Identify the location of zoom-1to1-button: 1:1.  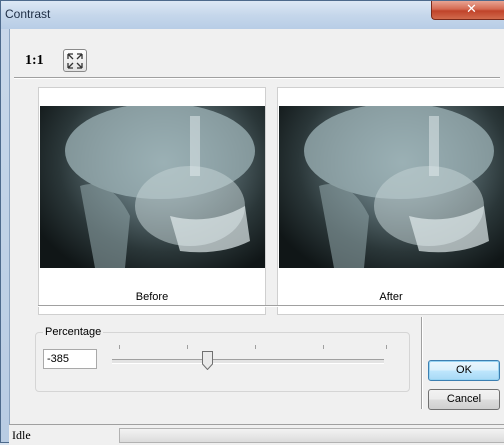
(34, 61).